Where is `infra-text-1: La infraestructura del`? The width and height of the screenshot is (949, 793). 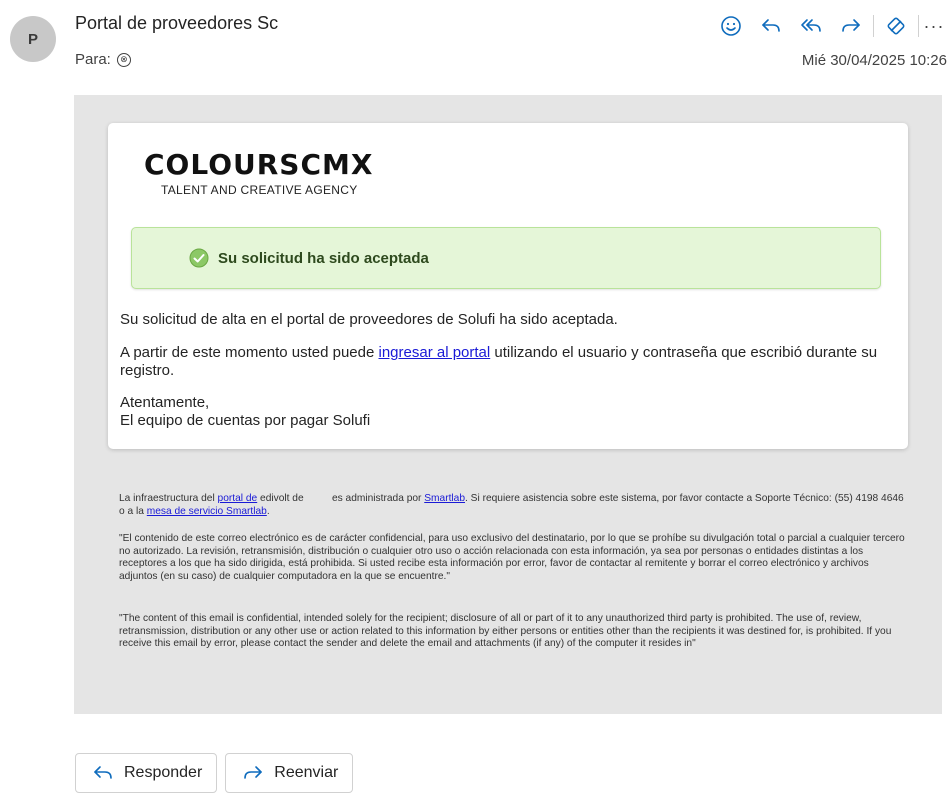 infra-text-1: La infraestructura del is located at coordinates (168, 498).